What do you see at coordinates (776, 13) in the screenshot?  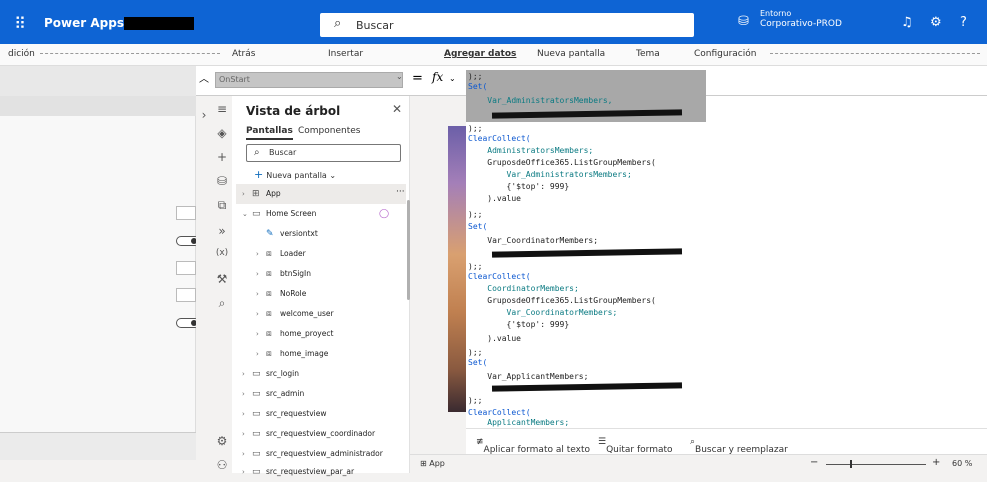 I see `environment-label: Entorno` at bounding box center [776, 13].